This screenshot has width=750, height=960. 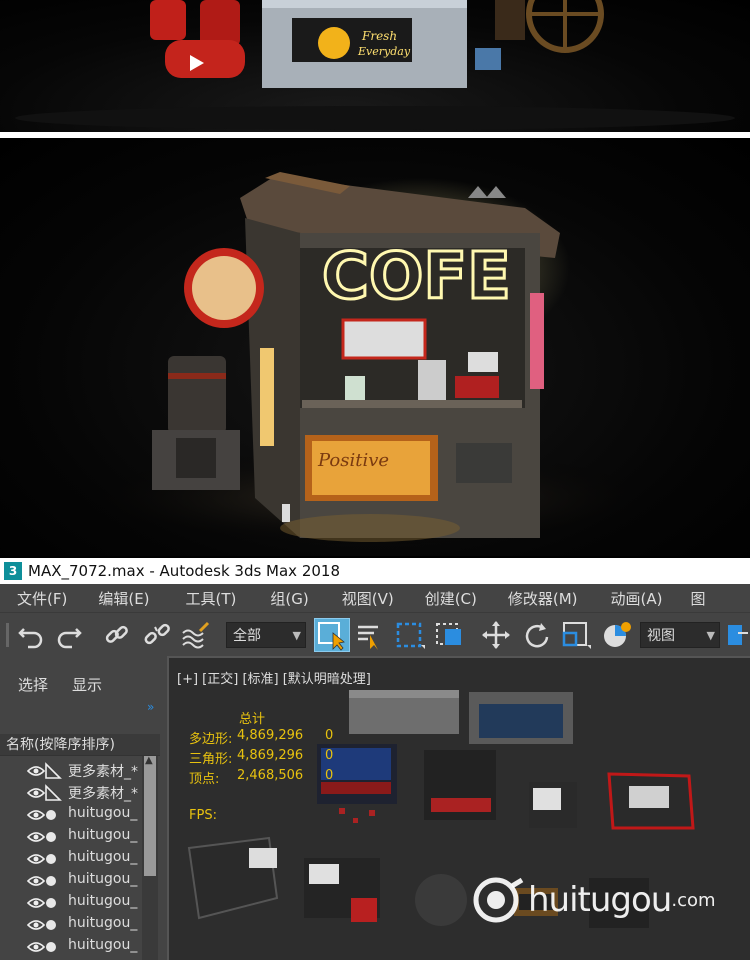 I want to click on selection-filter-dropdown: 全部 ▼, so click(x=266, y=635).